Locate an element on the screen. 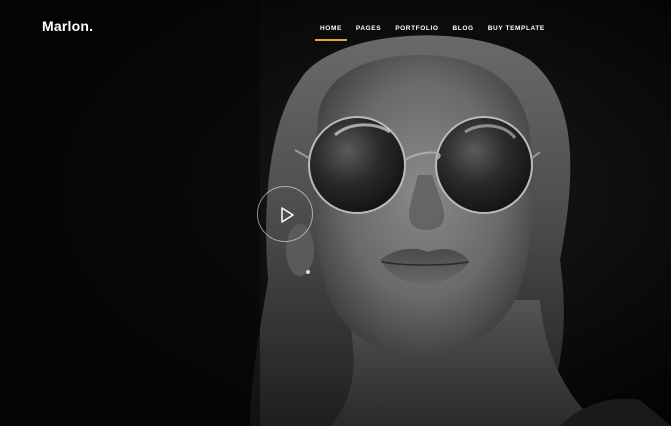 The width and height of the screenshot is (671, 426). nav-item-portfolio: PORTFOLIO is located at coordinates (416, 29).